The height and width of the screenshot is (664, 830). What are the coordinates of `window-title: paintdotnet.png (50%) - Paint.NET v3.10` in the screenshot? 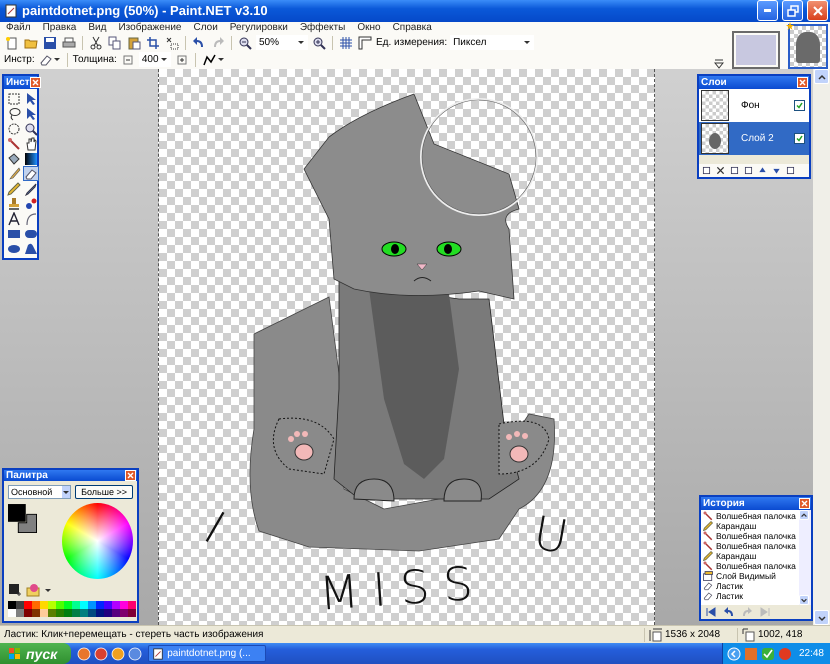 It's located at (145, 10).